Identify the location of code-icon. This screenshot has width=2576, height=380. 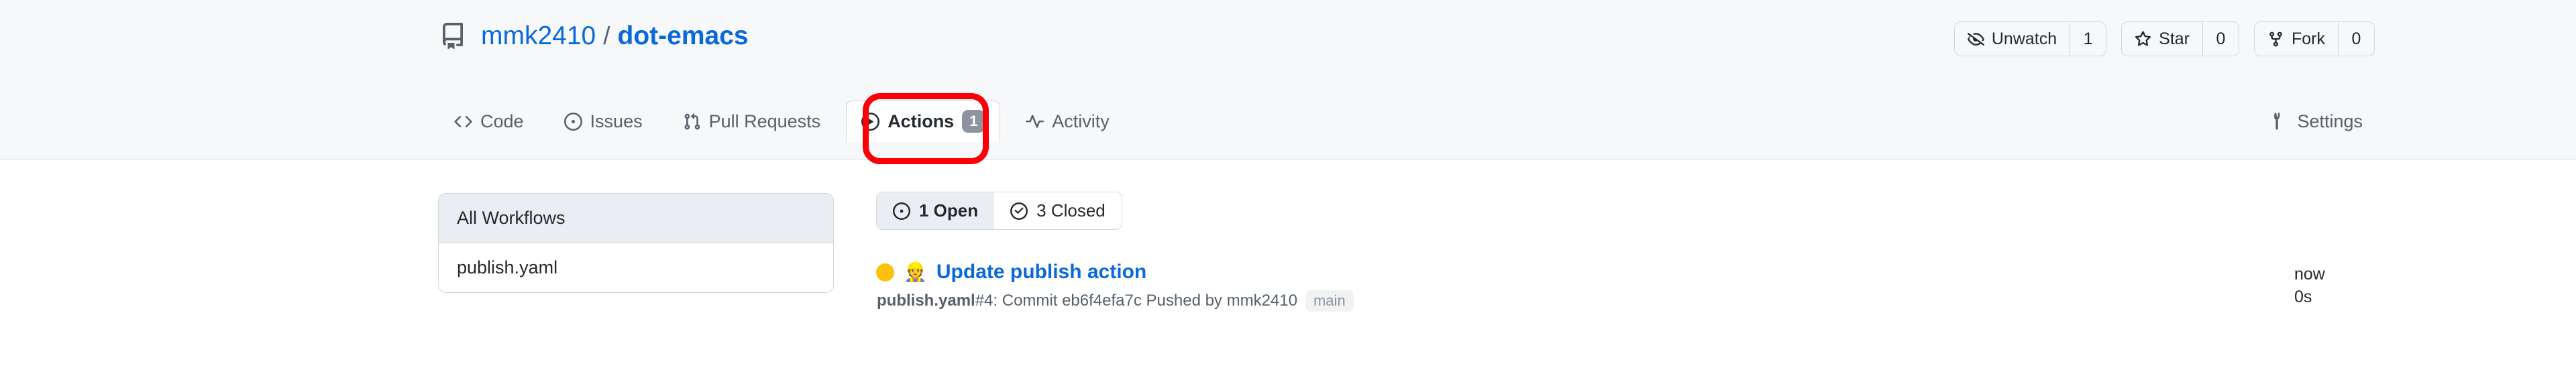
(463, 122).